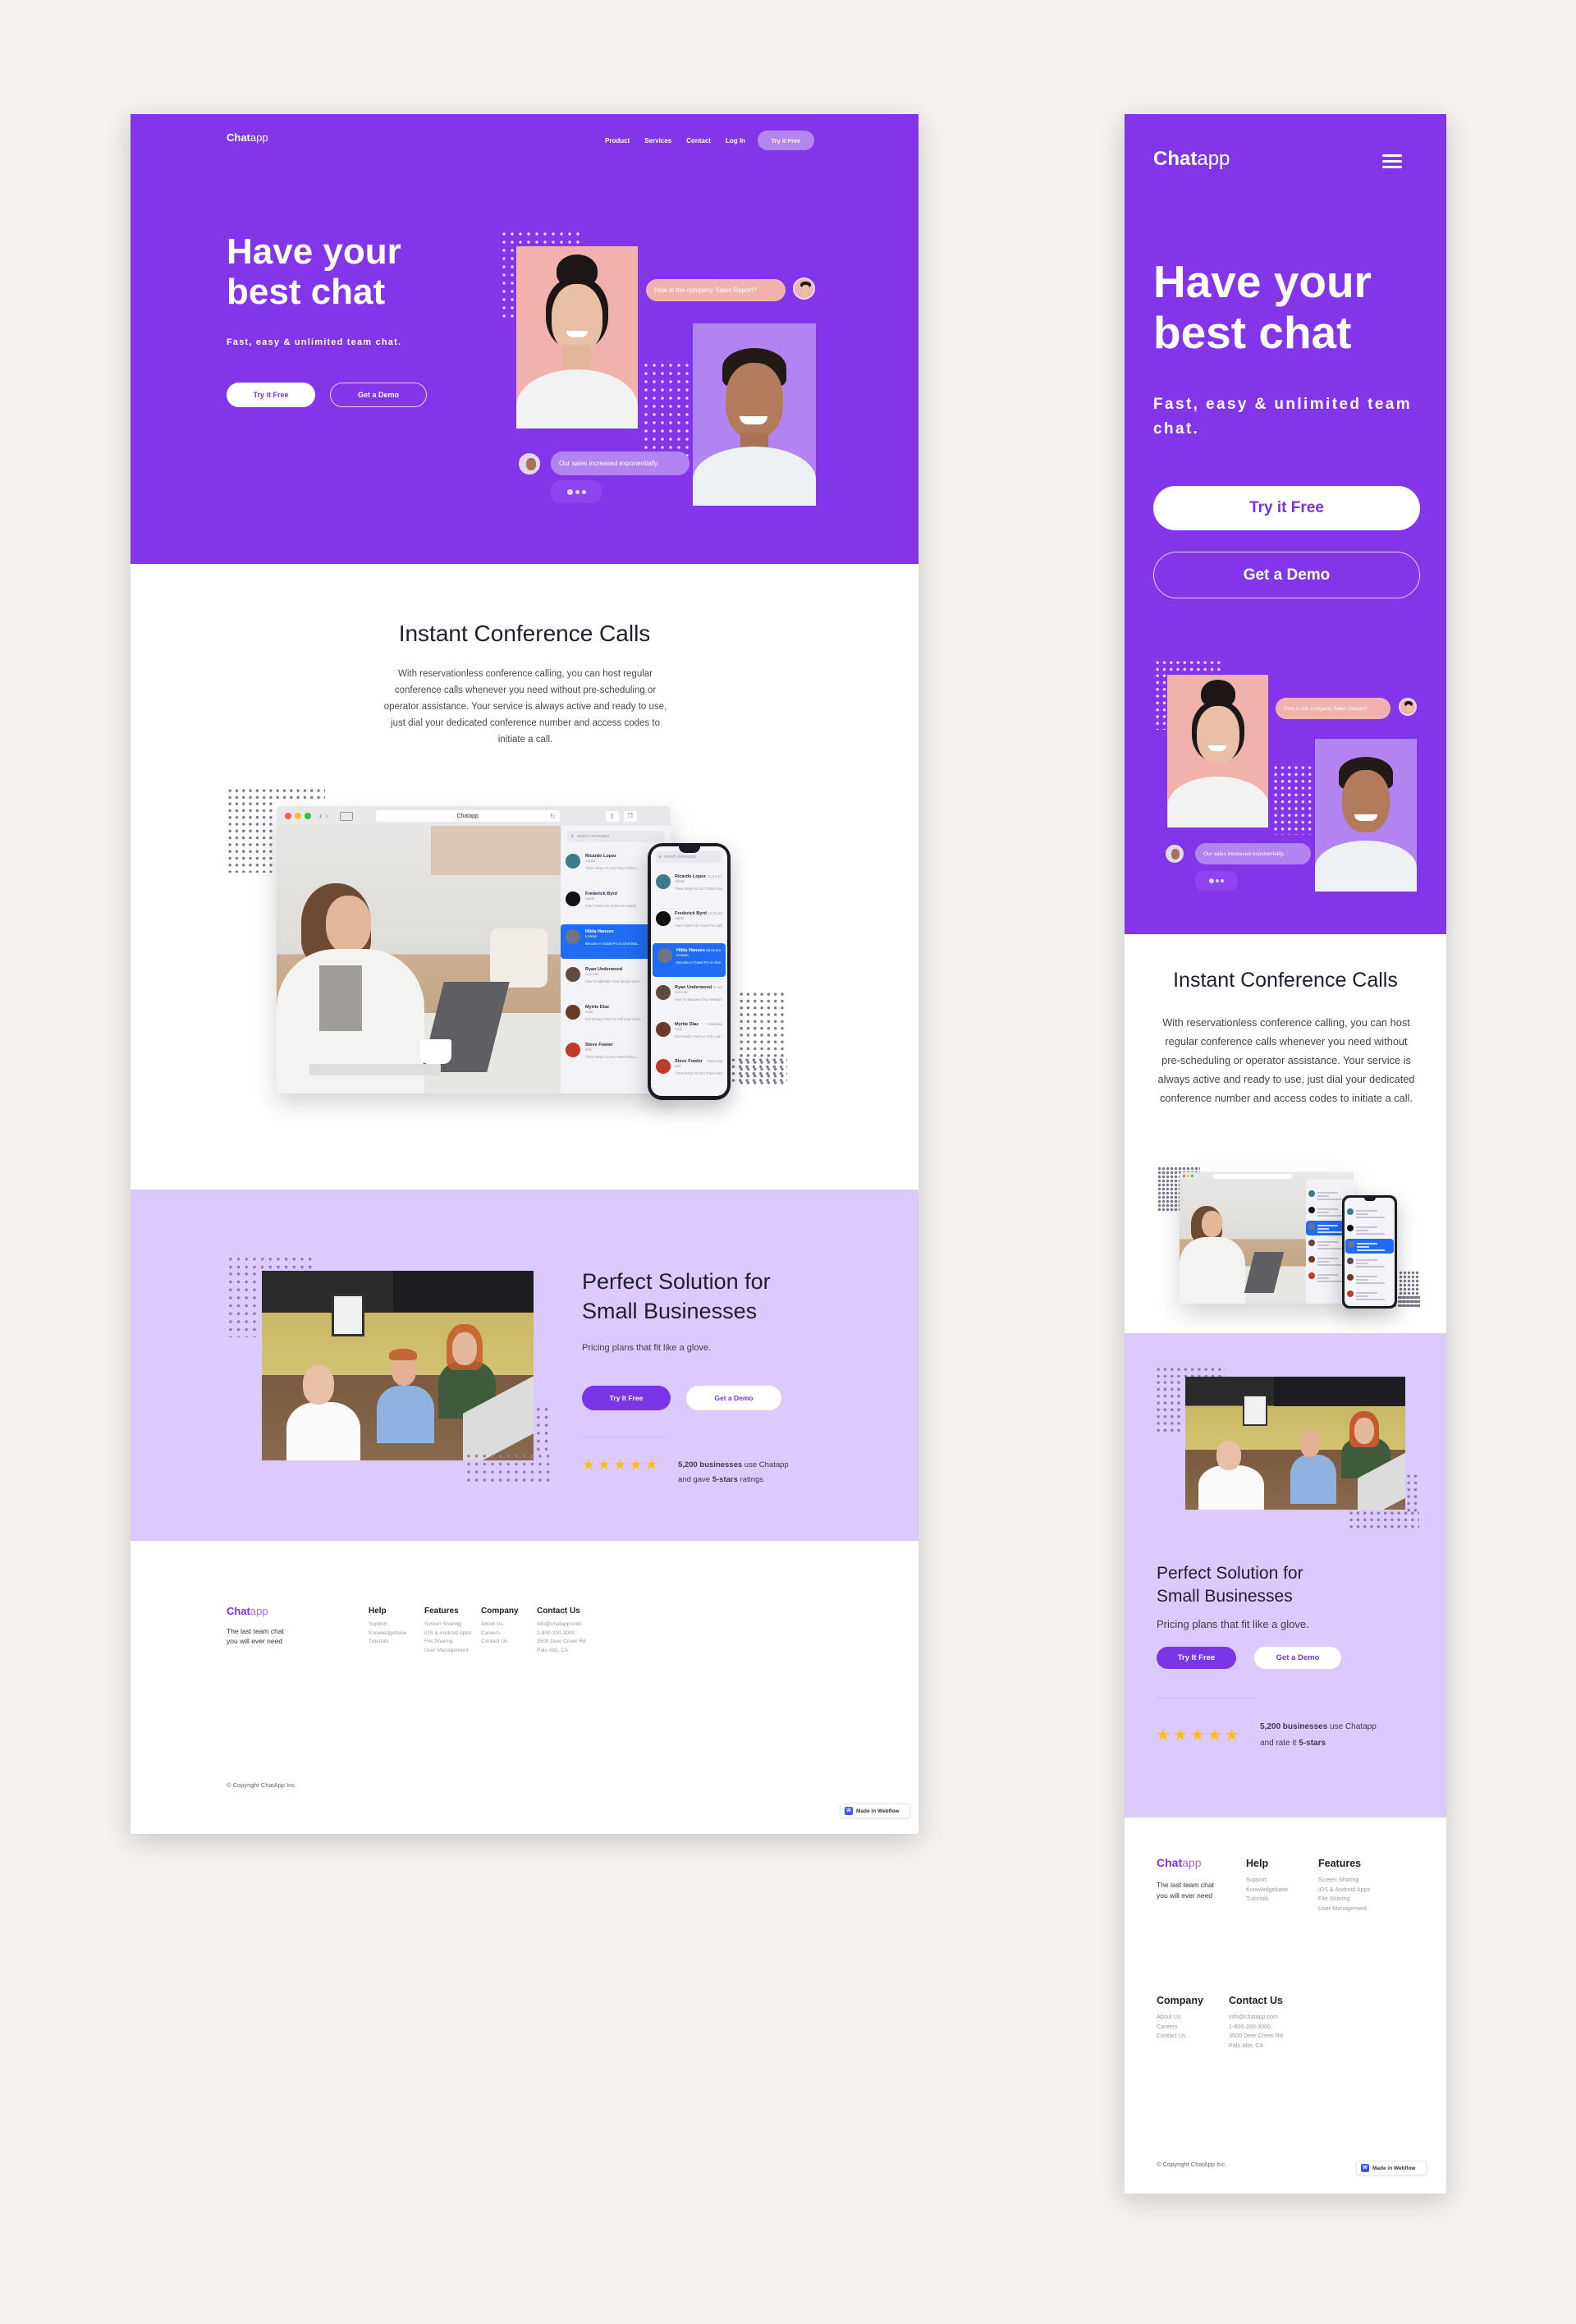 The height and width of the screenshot is (2324, 1576). I want to click on mobile-browser-mockup, so click(1267, 1238).